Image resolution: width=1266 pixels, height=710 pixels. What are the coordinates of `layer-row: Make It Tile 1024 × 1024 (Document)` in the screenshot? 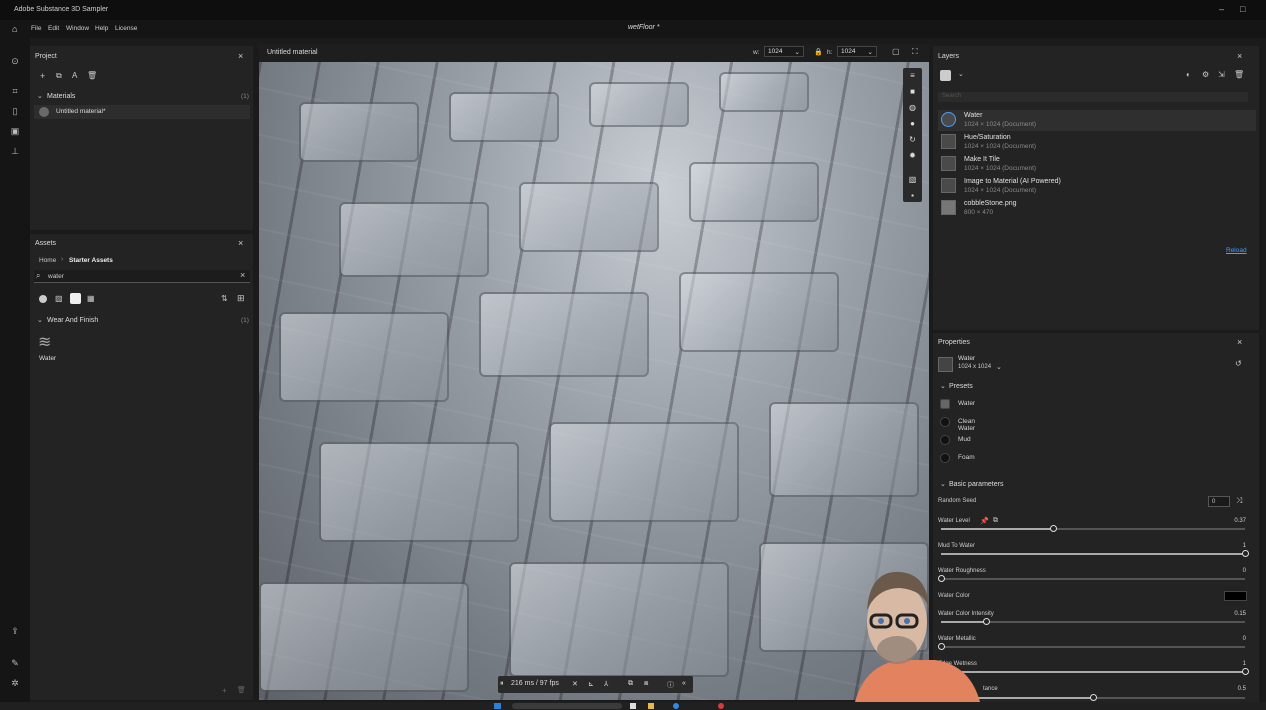 It's located at (1097, 164).